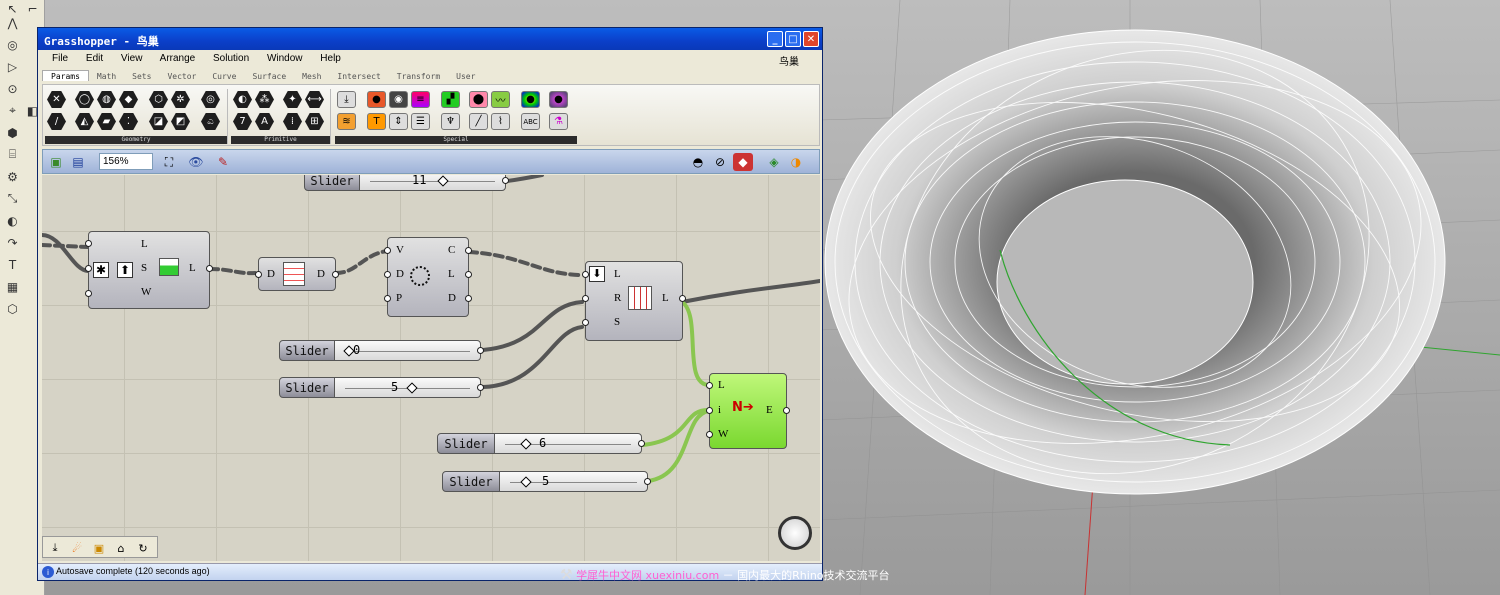 The height and width of the screenshot is (595, 1500). Describe the element at coordinates (99, 548) in the screenshot. I see `package-icon: ▣` at that location.